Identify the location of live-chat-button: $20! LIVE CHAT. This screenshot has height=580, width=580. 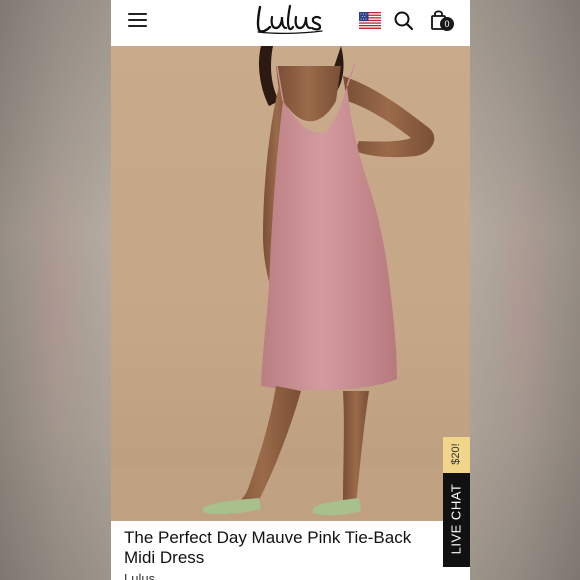
(456, 502).